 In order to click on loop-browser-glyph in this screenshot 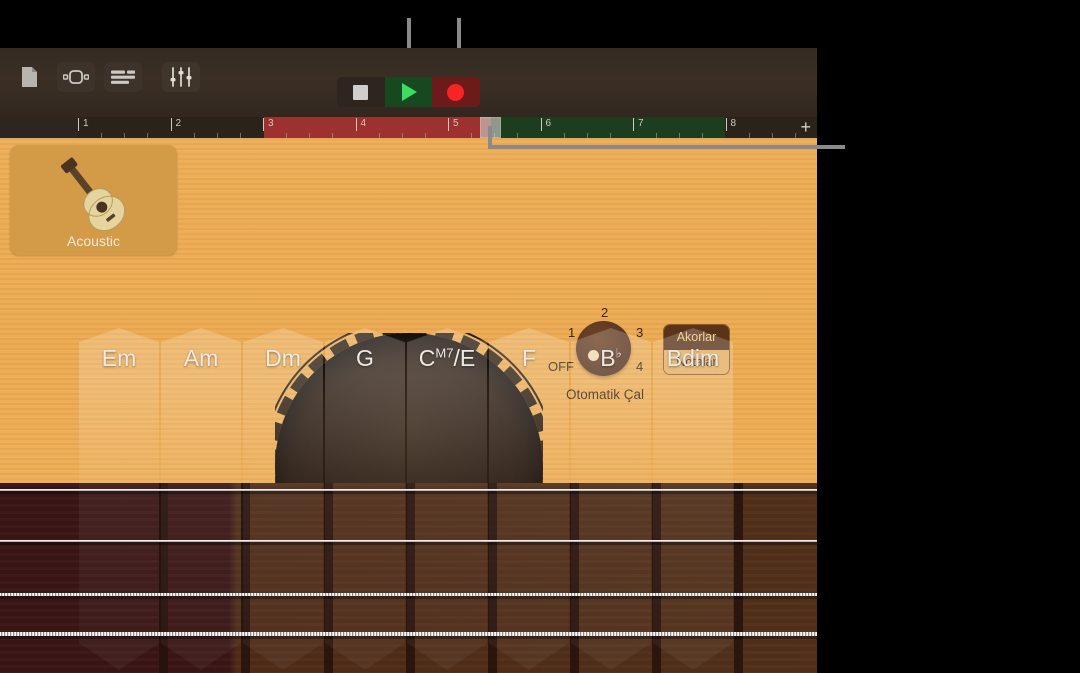, I will do `click(76, 77)`.